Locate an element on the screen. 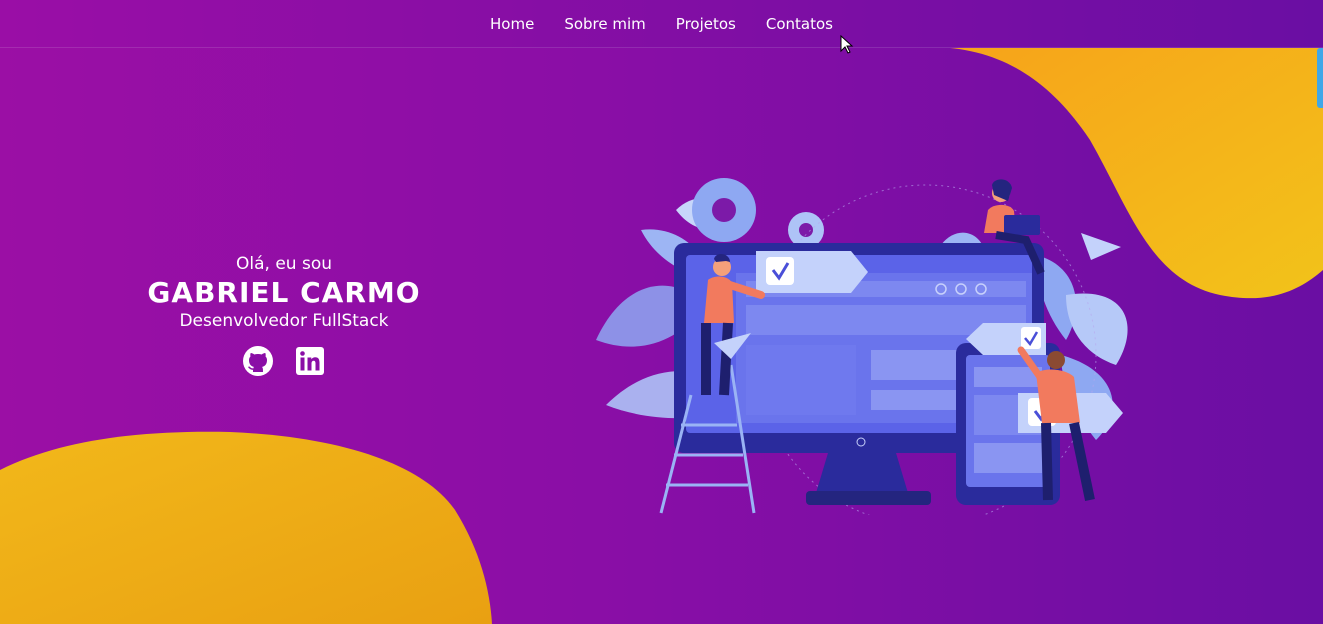 The width and height of the screenshot is (1323, 624). hero-greeting: Olá, eu sou is located at coordinates (284, 264).